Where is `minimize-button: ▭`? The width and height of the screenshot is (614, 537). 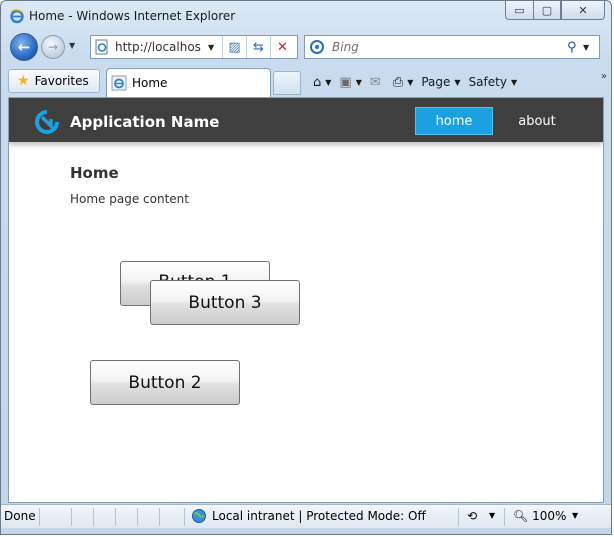 minimize-button: ▭ is located at coordinates (519, 10).